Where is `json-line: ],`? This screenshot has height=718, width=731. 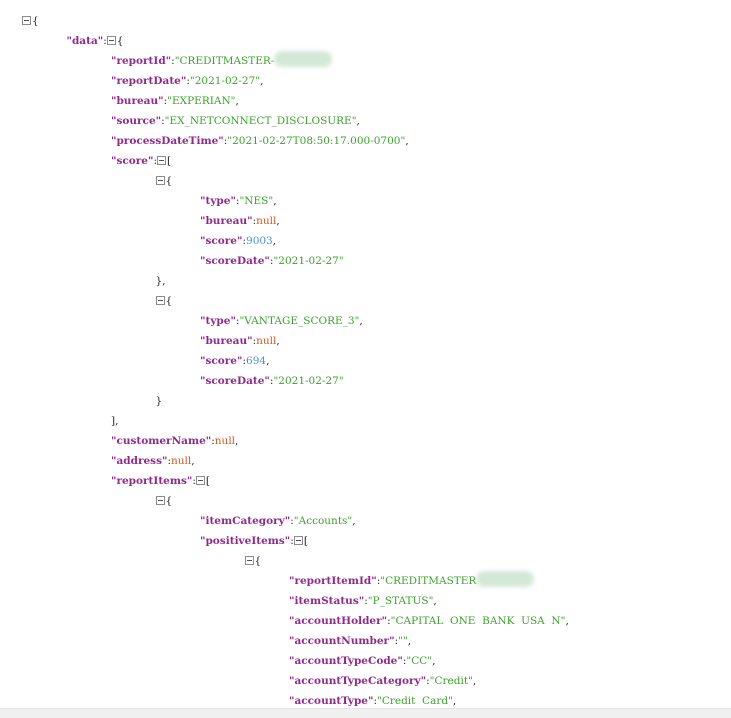
json-line: ], is located at coordinates (114, 421).